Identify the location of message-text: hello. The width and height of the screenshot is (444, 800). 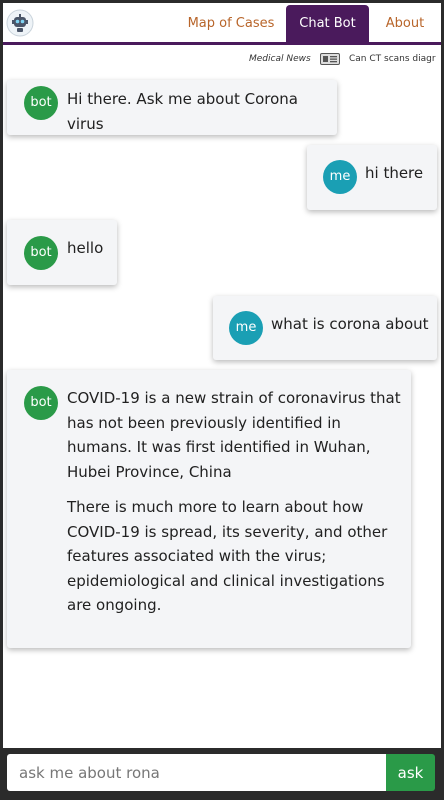
(85, 248).